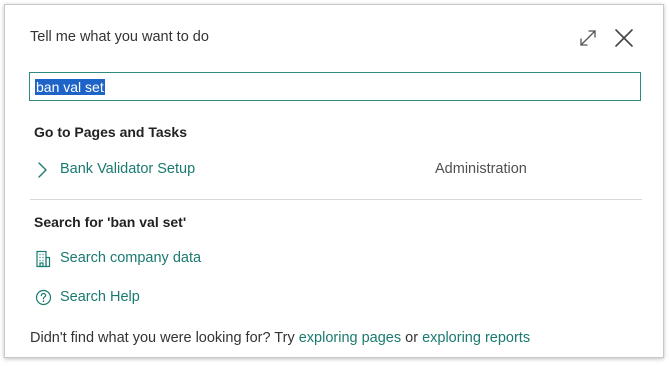 This screenshot has height=366, width=670. I want to click on chevron-right-icon, so click(42, 170).